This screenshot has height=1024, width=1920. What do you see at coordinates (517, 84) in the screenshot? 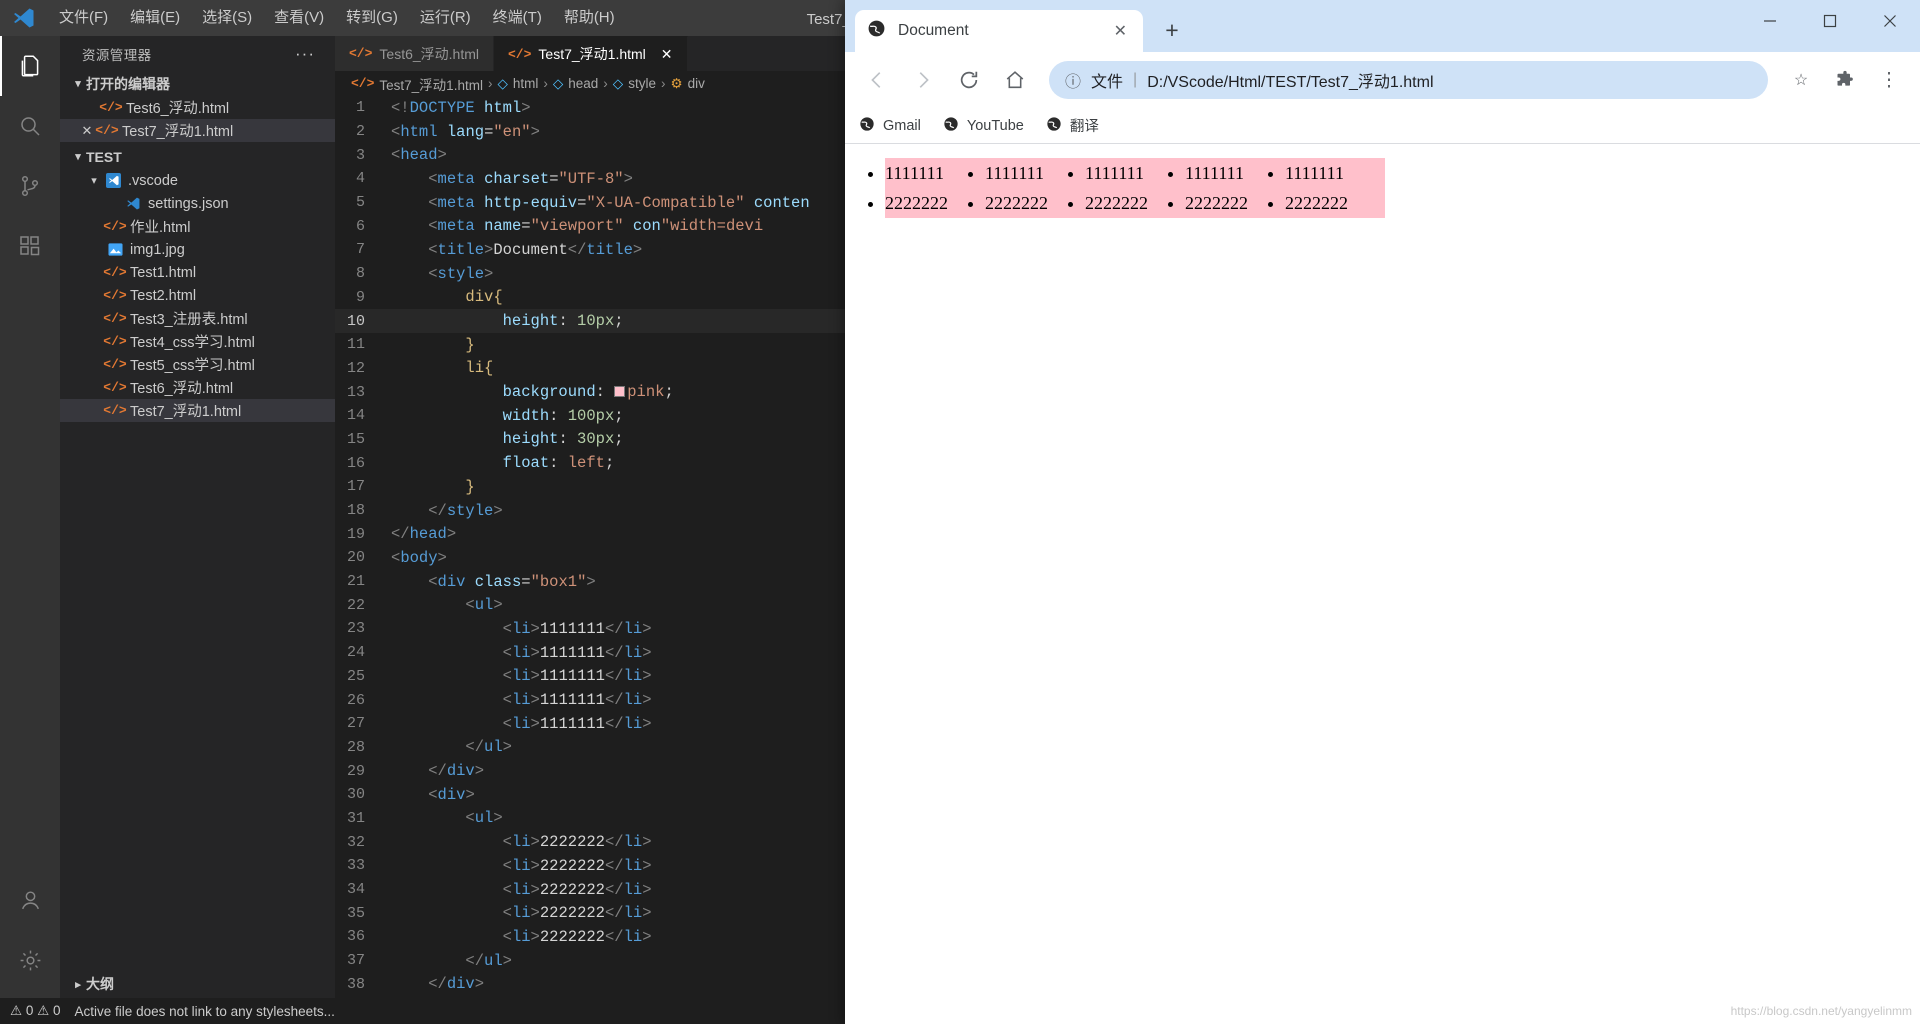
I see `breadcrumb-html: ◇ html` at bounding box center [517, 84].